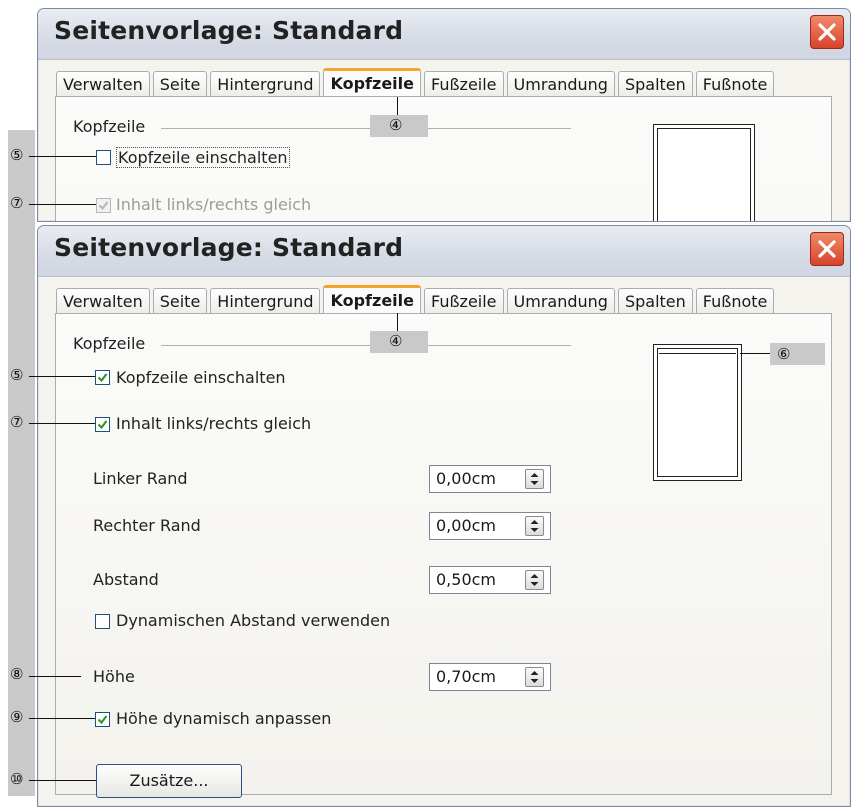 Image resolution: width=856 pixels, height=807 pixels. I want to click on callout-7-line-top, so click(62, 204).